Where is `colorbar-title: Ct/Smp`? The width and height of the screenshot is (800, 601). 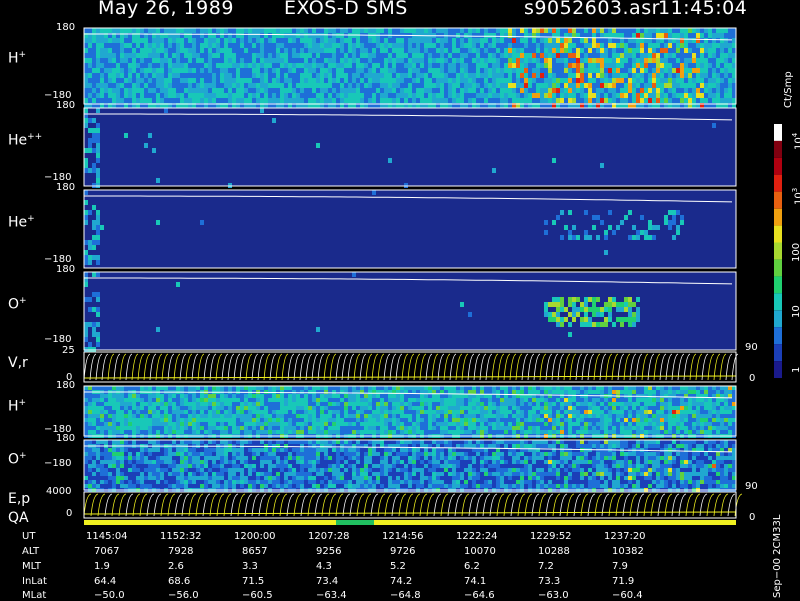
colorbar-title: Ct/Smp is located at coordinates (788, 89).